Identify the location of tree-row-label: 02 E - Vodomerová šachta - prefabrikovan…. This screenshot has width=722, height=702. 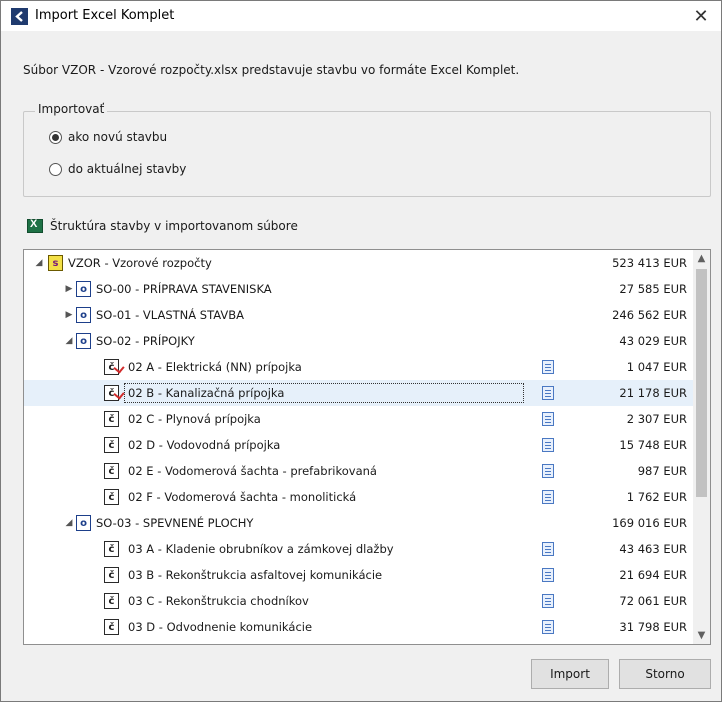
(252, 471).